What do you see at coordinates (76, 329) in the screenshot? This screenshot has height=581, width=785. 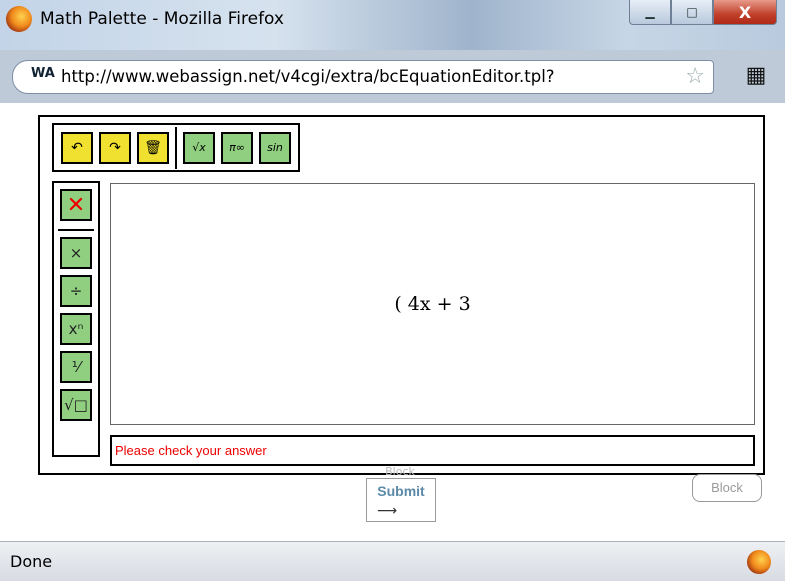 I see `power-button: xⁿ` at bounding box center [76, 329].